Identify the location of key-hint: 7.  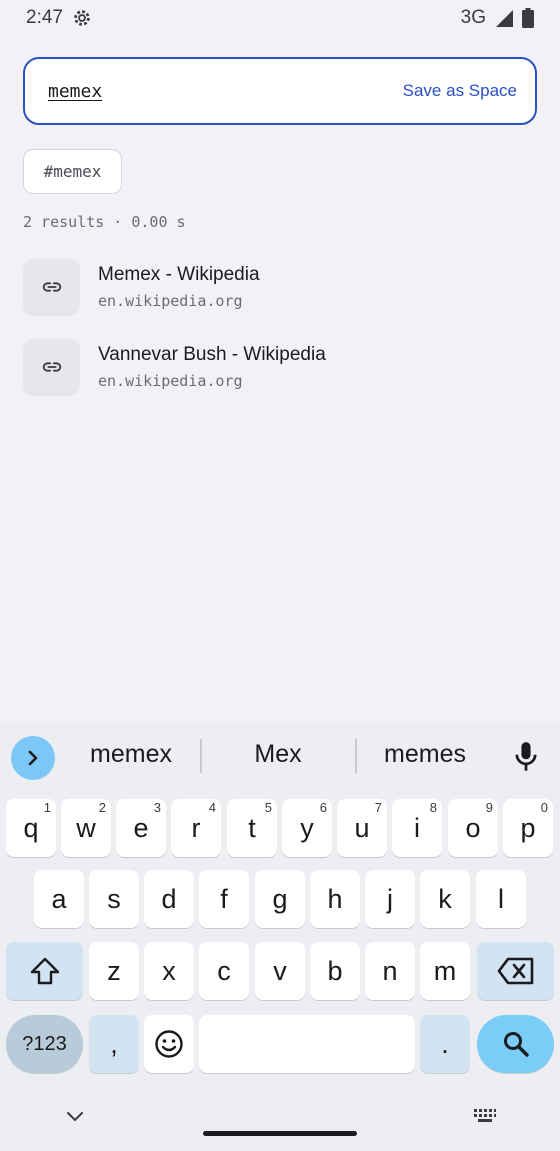
(378, 807).